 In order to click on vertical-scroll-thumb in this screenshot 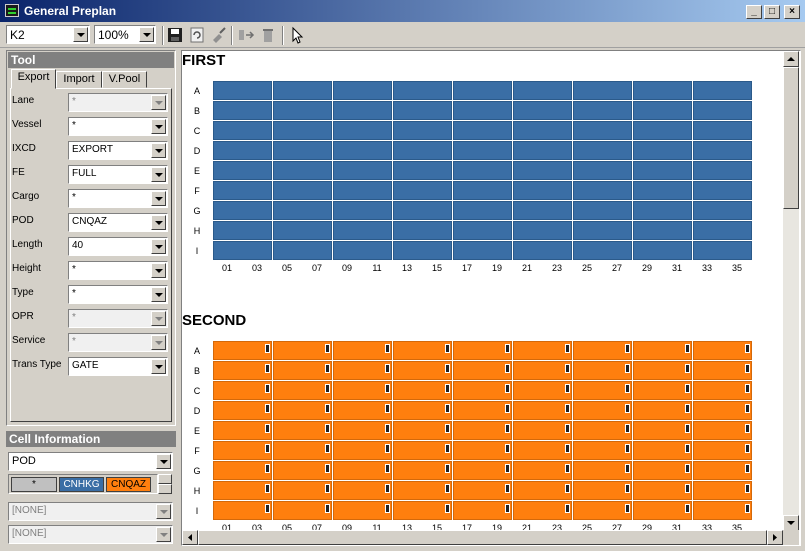, I will do `click(791, 138)`.